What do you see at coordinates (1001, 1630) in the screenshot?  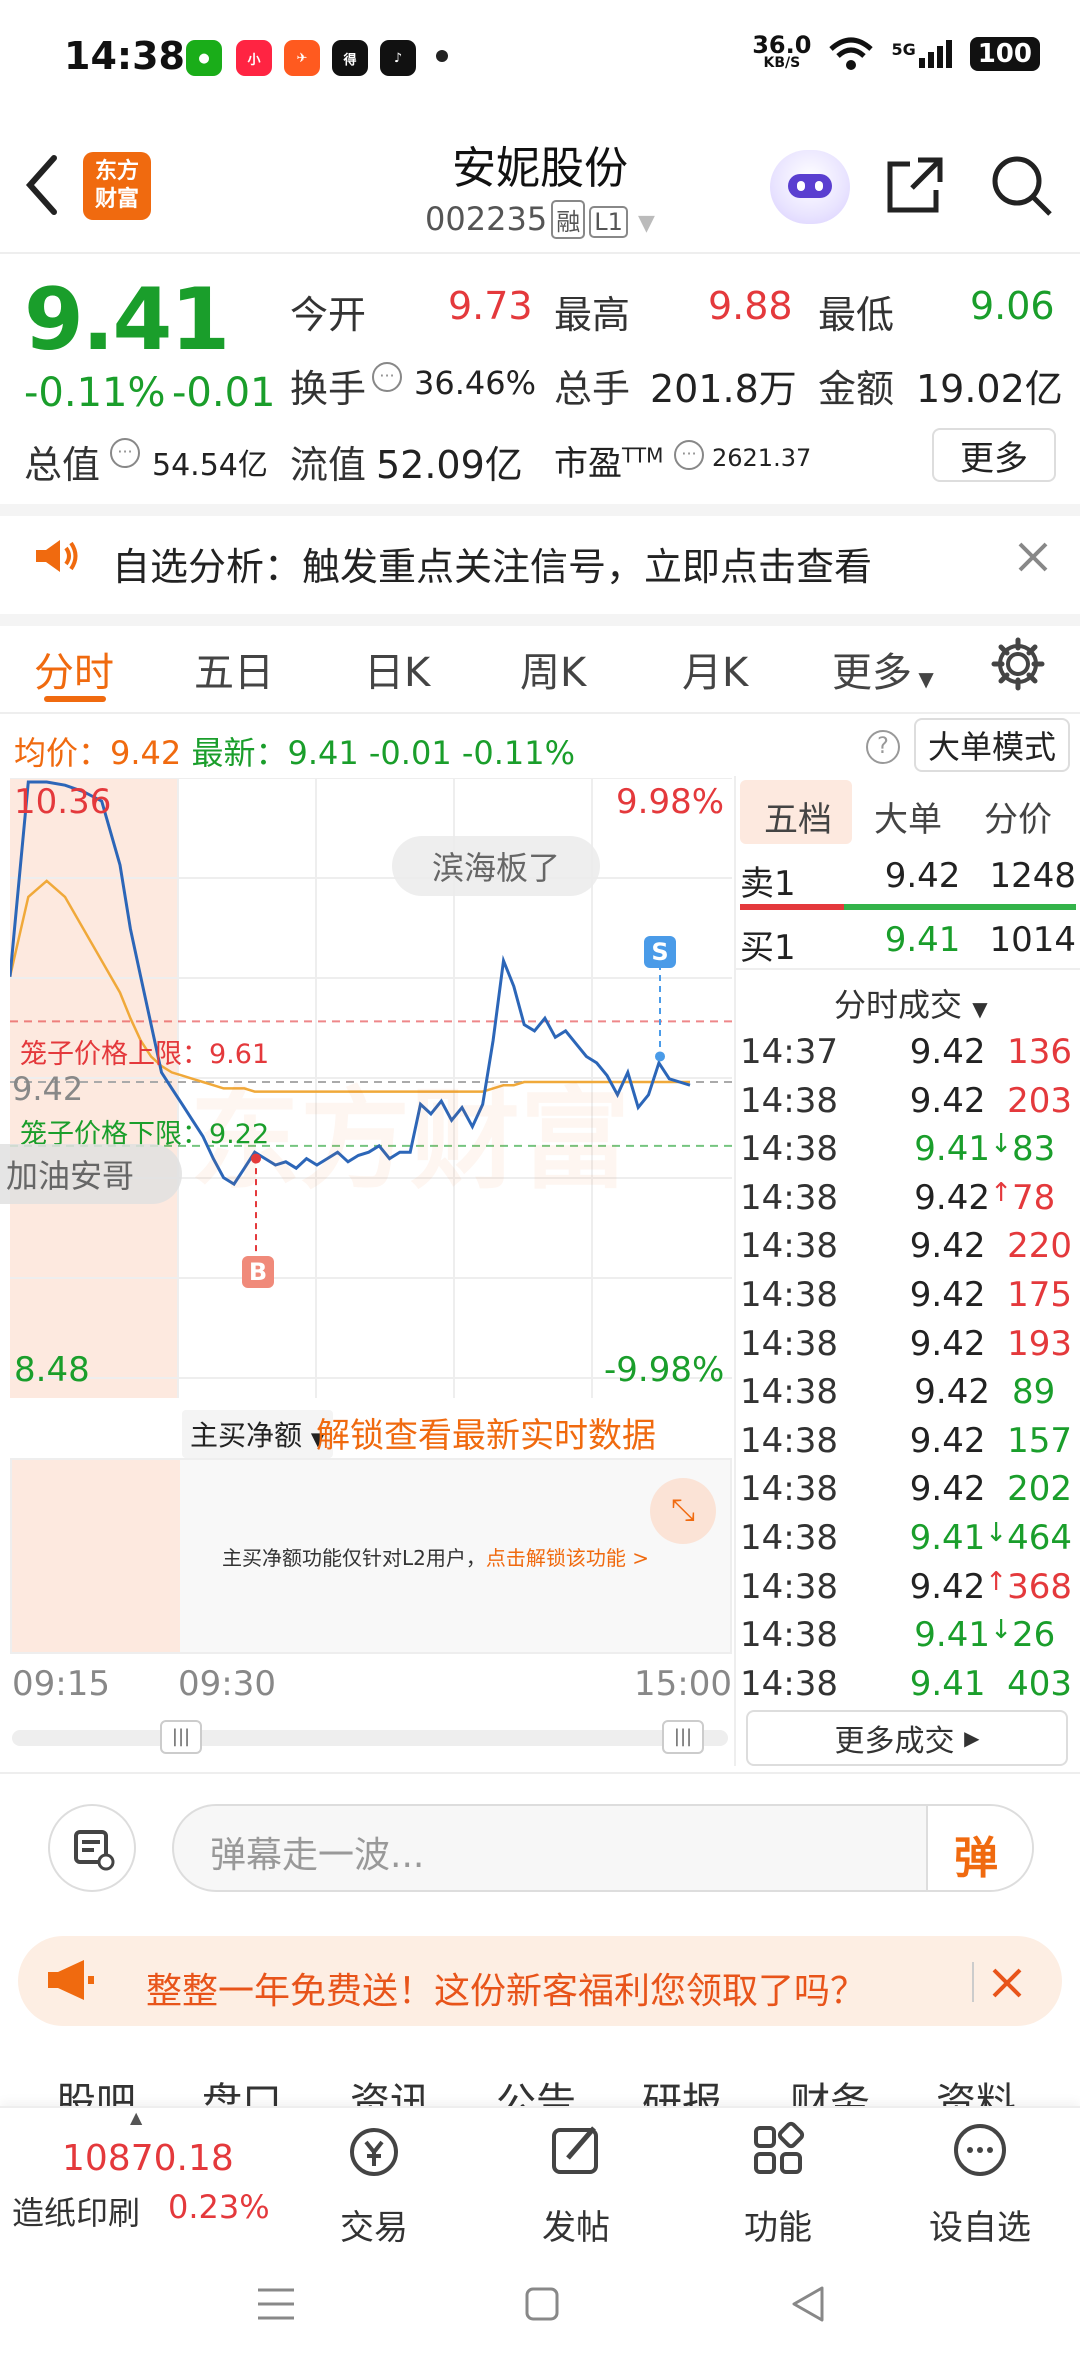 I see `trade-arrow-icon: ↓` at bounding box center [1001, 1630].